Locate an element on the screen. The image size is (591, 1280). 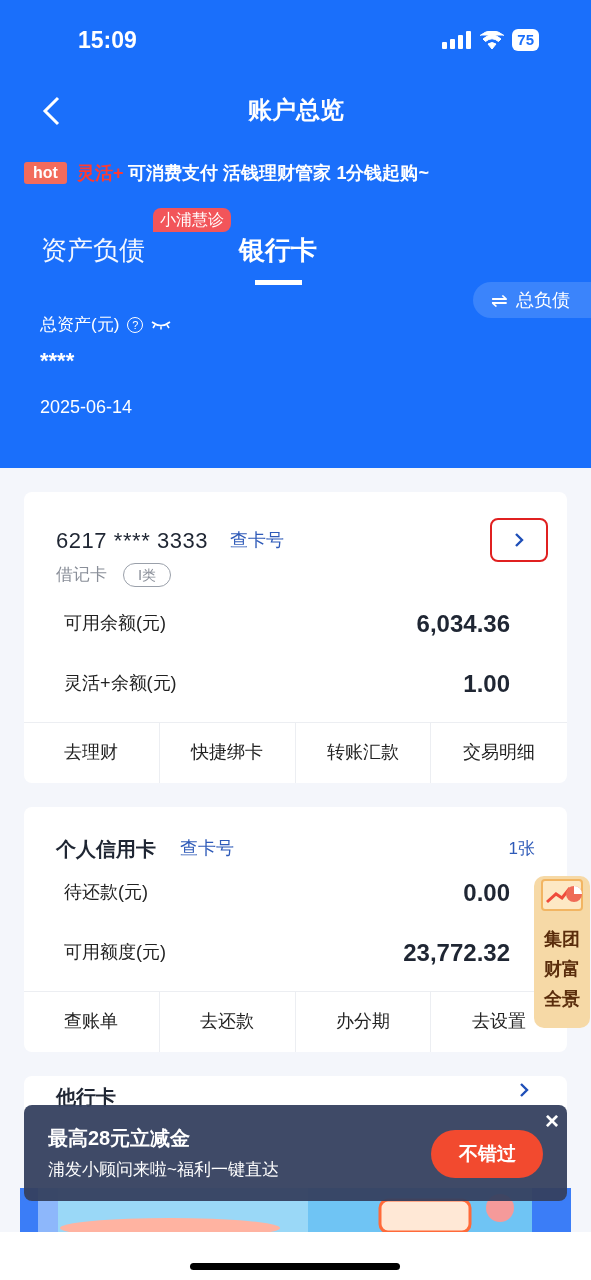
card-number: 6217 **** 3333 is located at coordinates (132, 540).